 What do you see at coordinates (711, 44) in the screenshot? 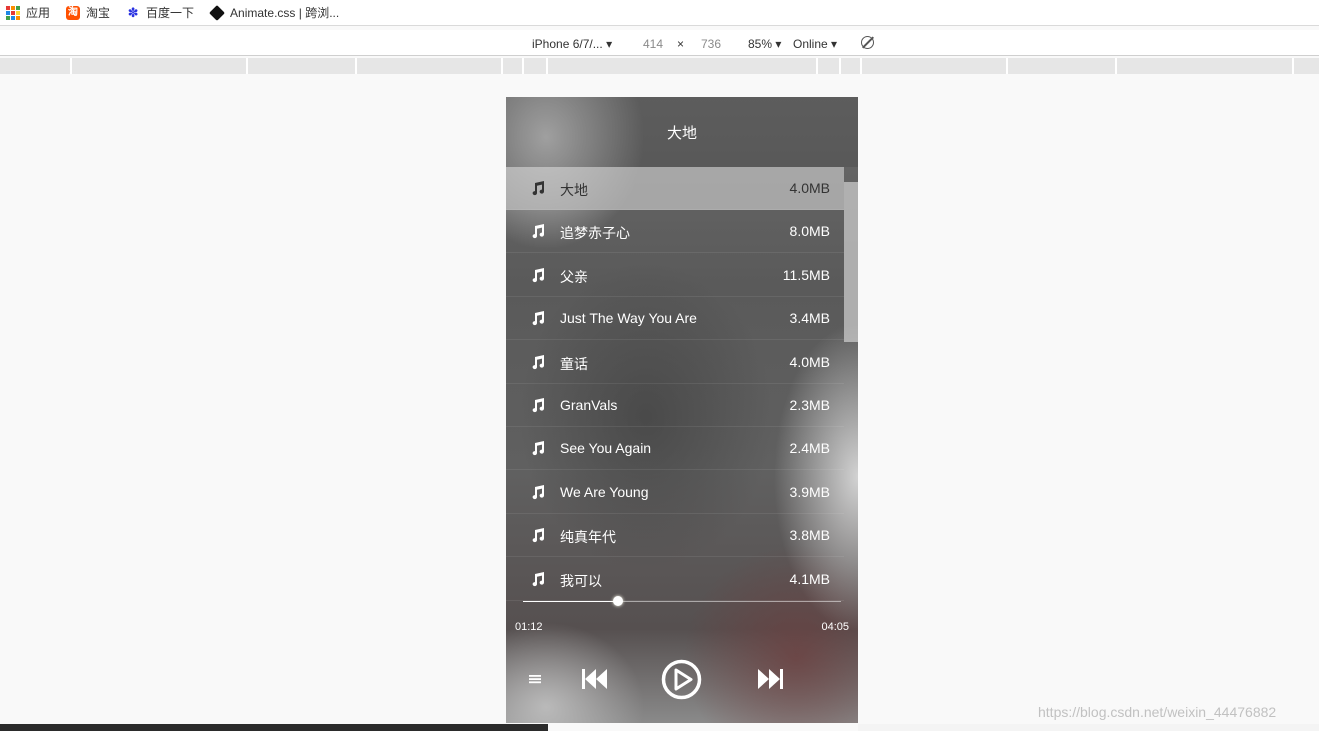
I see `height-field: 736` at bounding box center [711, 44].